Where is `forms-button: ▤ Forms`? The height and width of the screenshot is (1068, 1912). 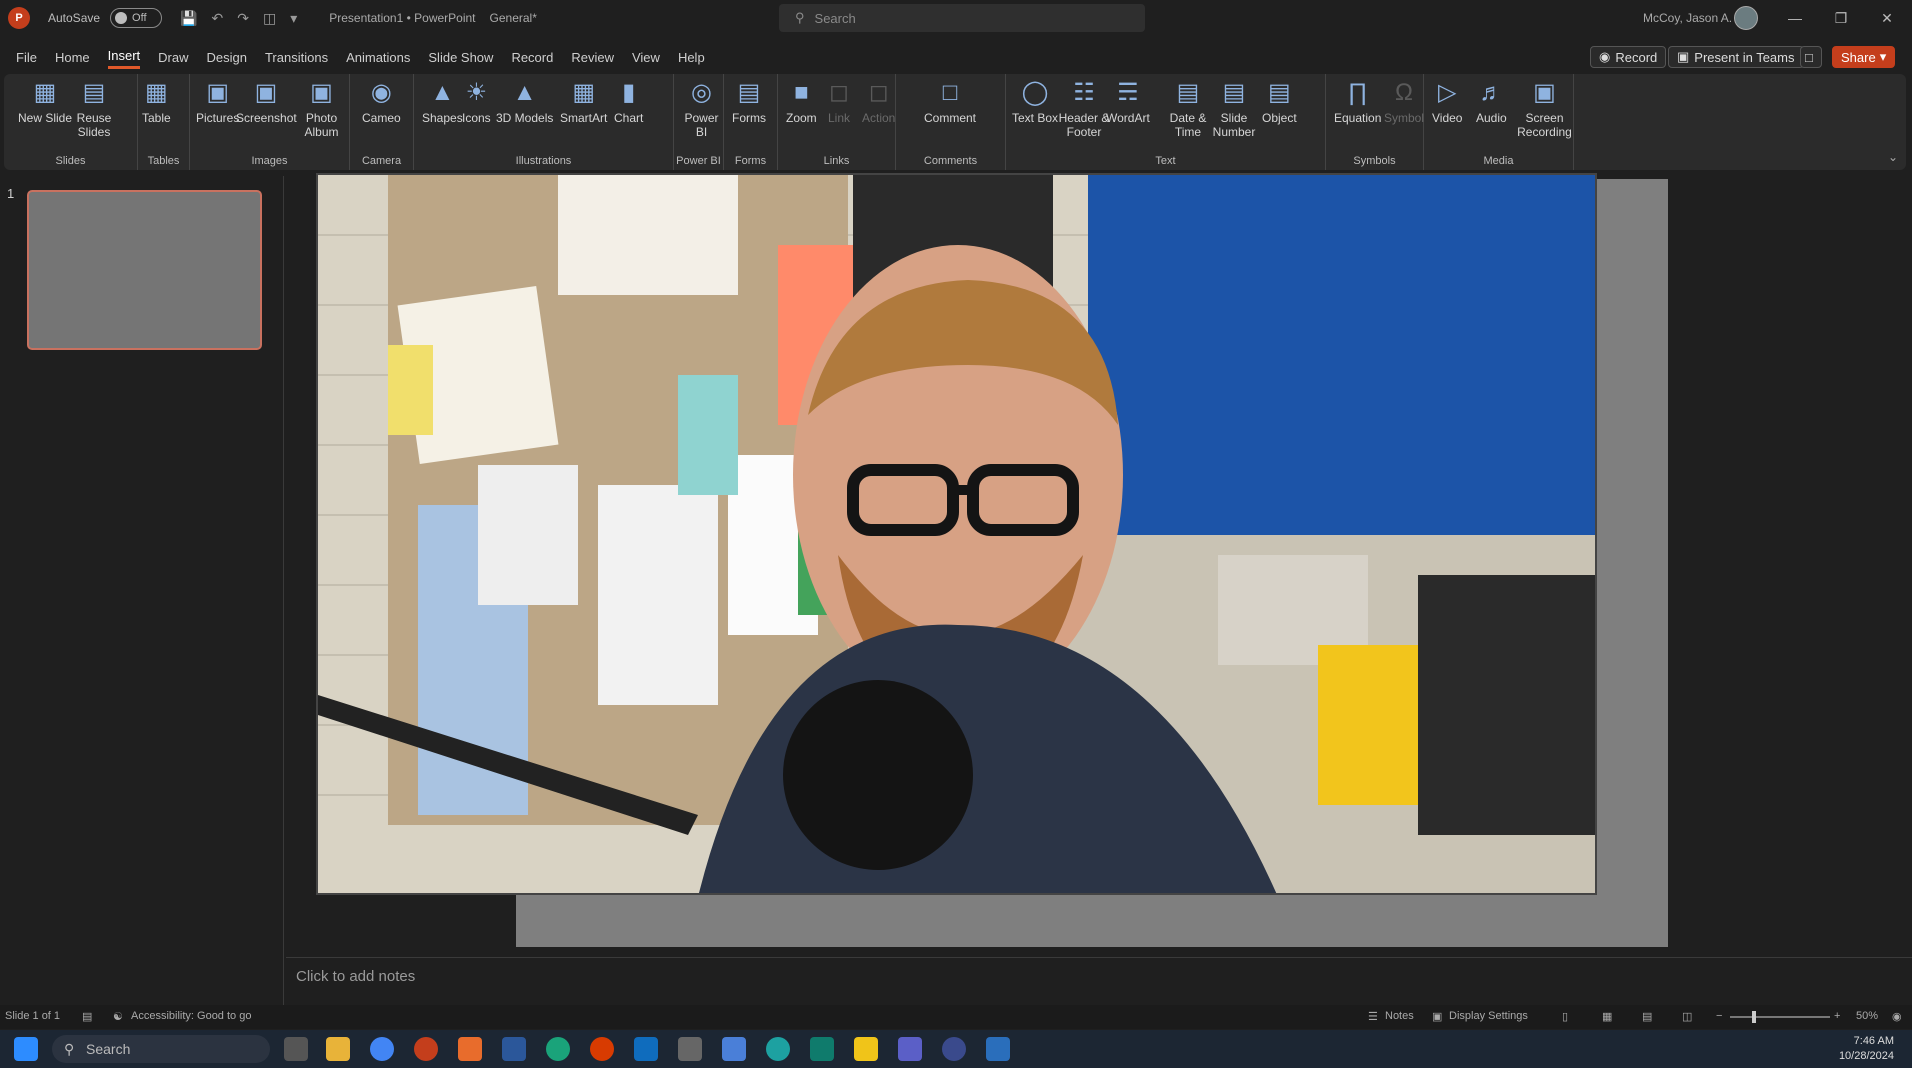 forms-button: ▤ Forms is located at coordinates (749, 101).